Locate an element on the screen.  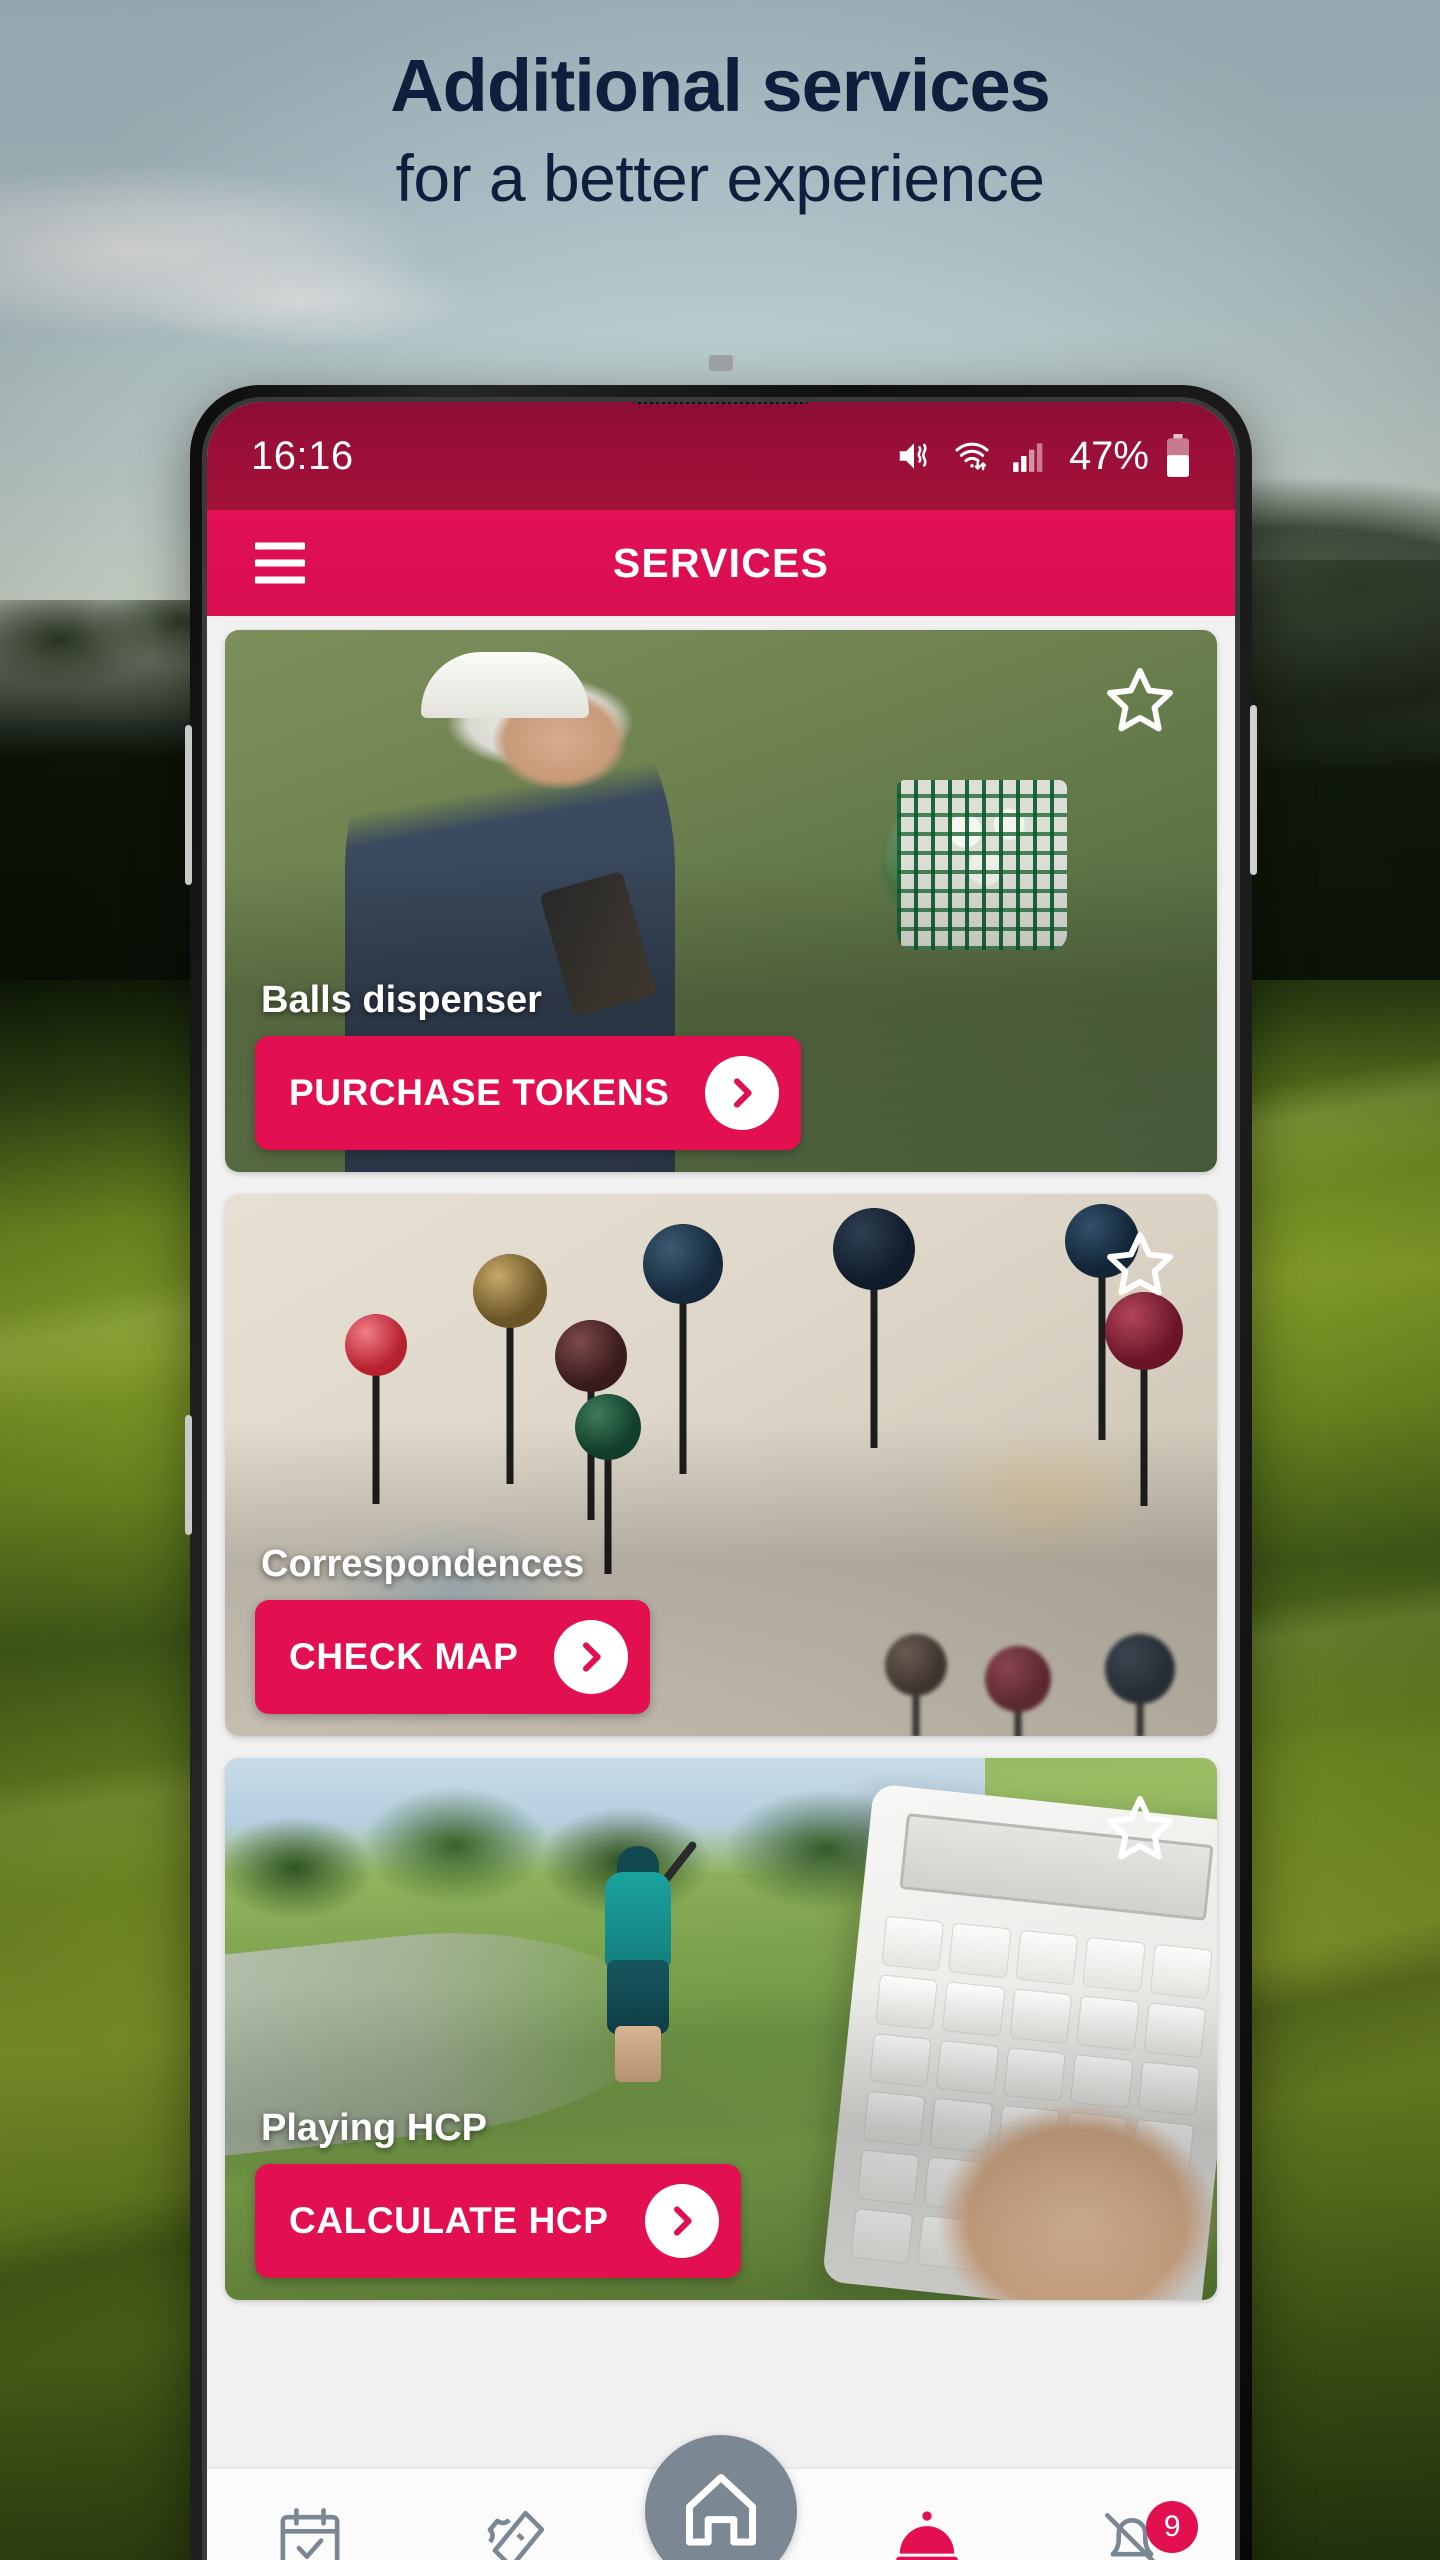
battery-percent-label: 47% is located at coordinates (1108, 455).